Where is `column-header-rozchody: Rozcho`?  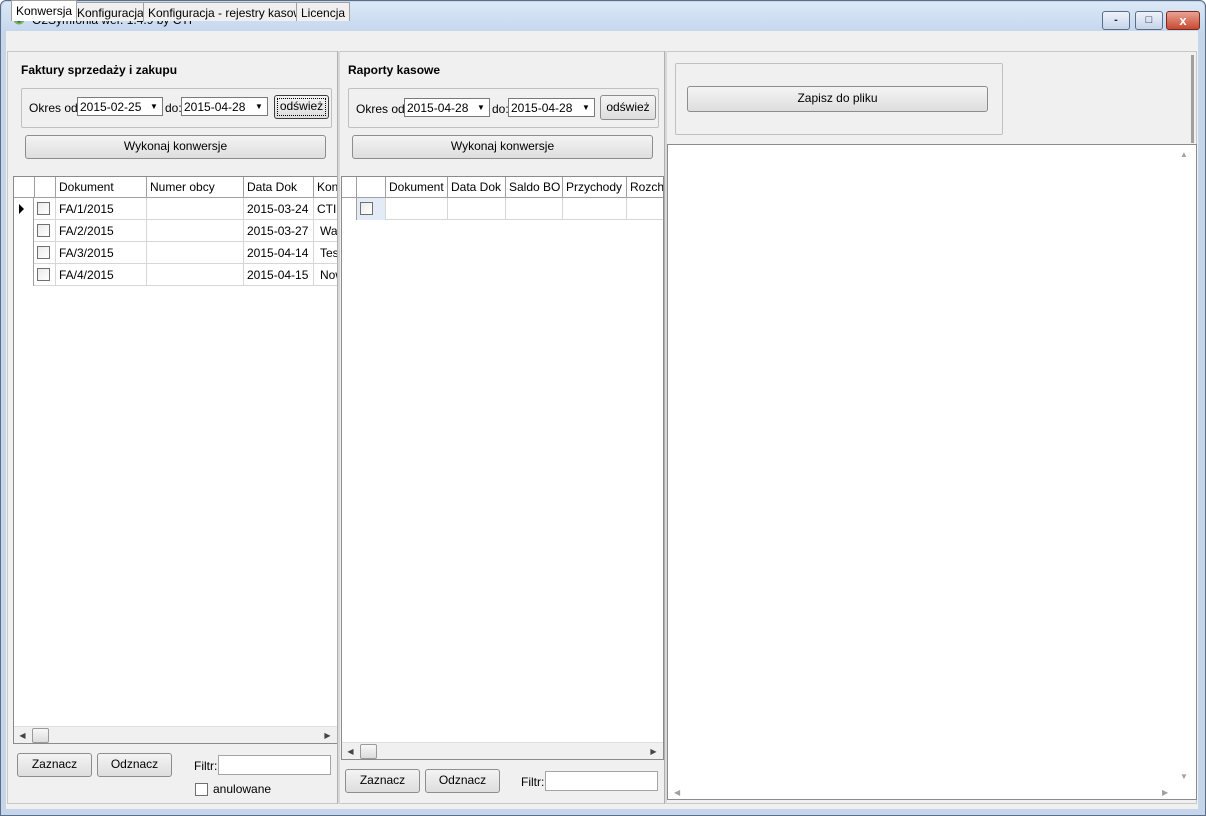 column-header-rozchody: Rozcho is located at coordinates (645, 187).